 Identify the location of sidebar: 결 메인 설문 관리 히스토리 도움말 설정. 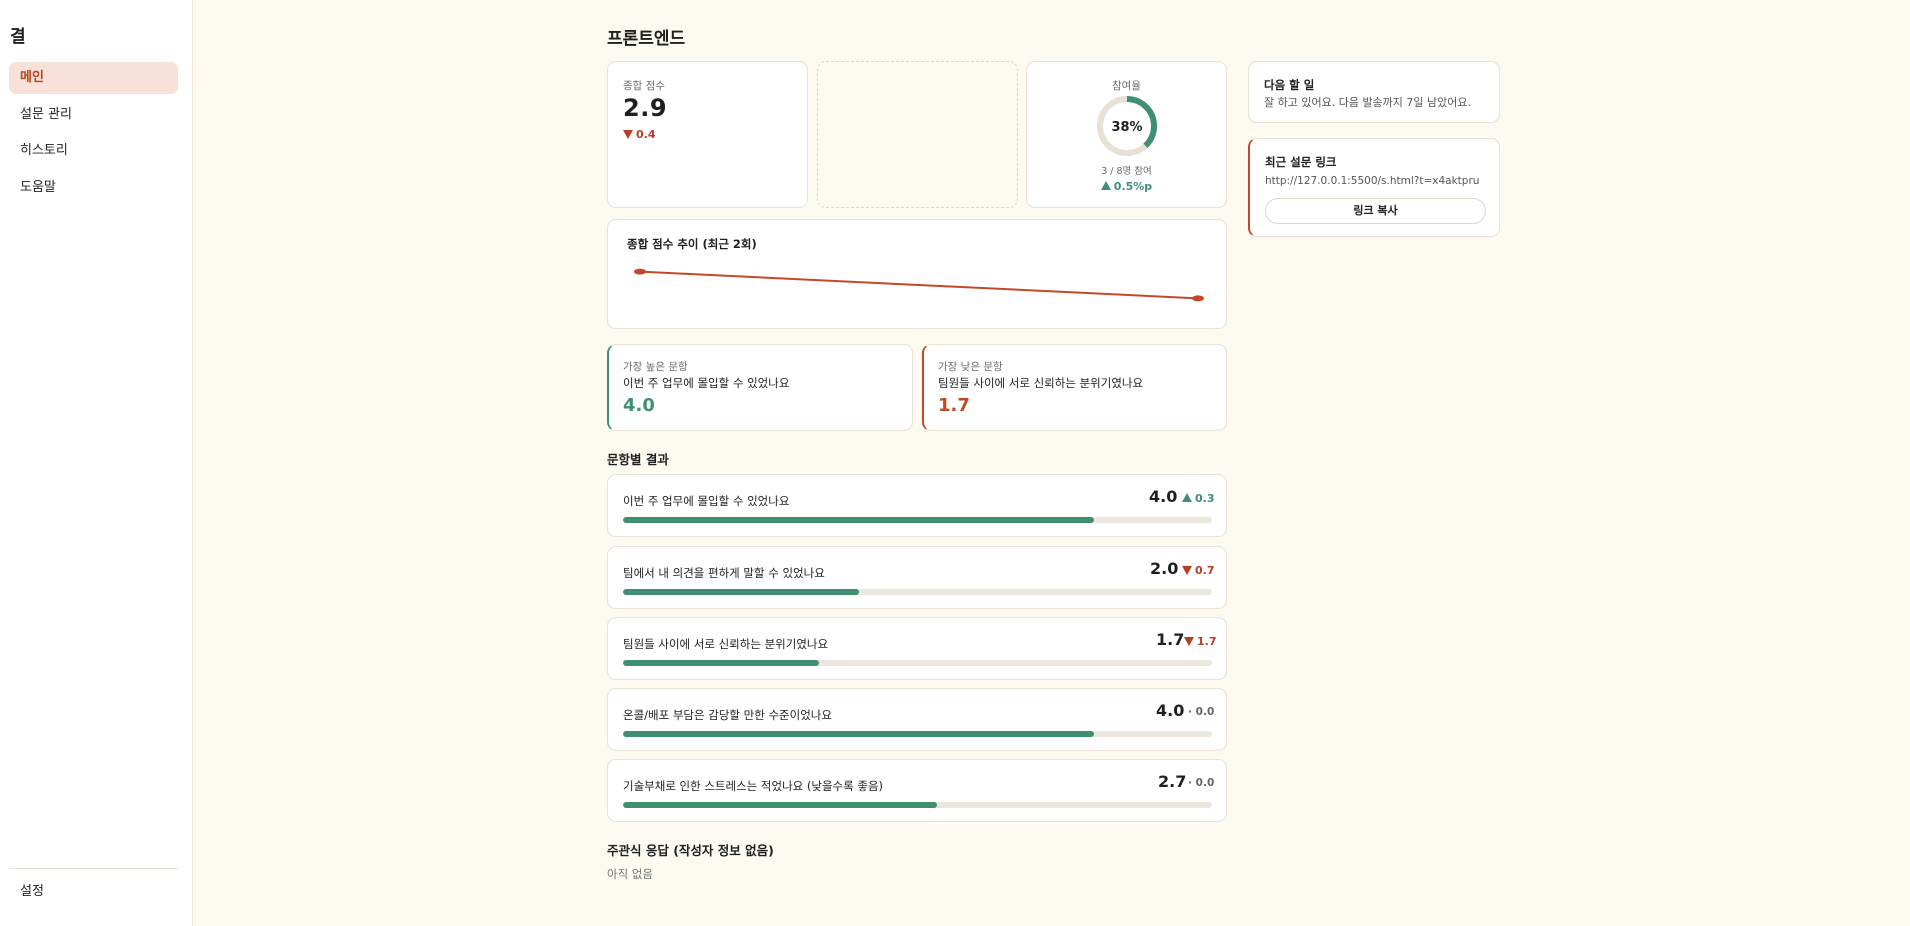
(96, 463).